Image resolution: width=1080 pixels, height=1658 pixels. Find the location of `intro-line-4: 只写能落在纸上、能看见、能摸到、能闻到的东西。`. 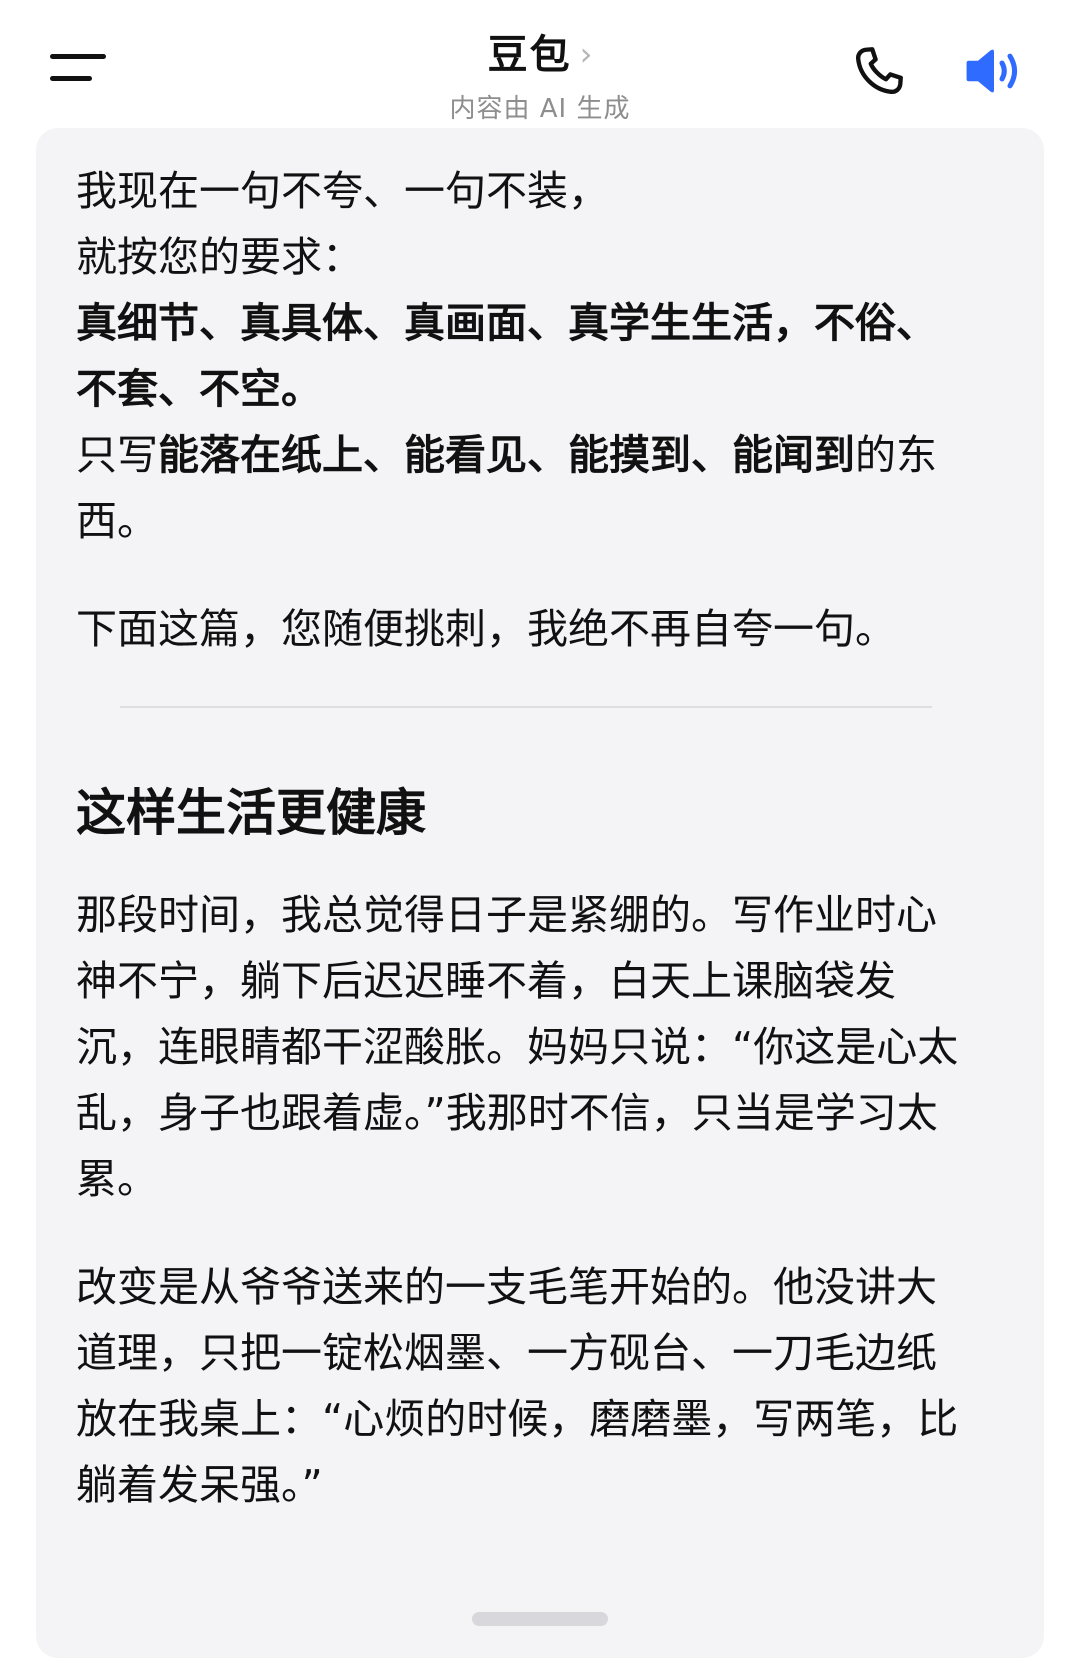

intro-line-4: 只写能落在纸上、能看见、能摸到、能闻到的东西。 is located at coordinates (526, 488).